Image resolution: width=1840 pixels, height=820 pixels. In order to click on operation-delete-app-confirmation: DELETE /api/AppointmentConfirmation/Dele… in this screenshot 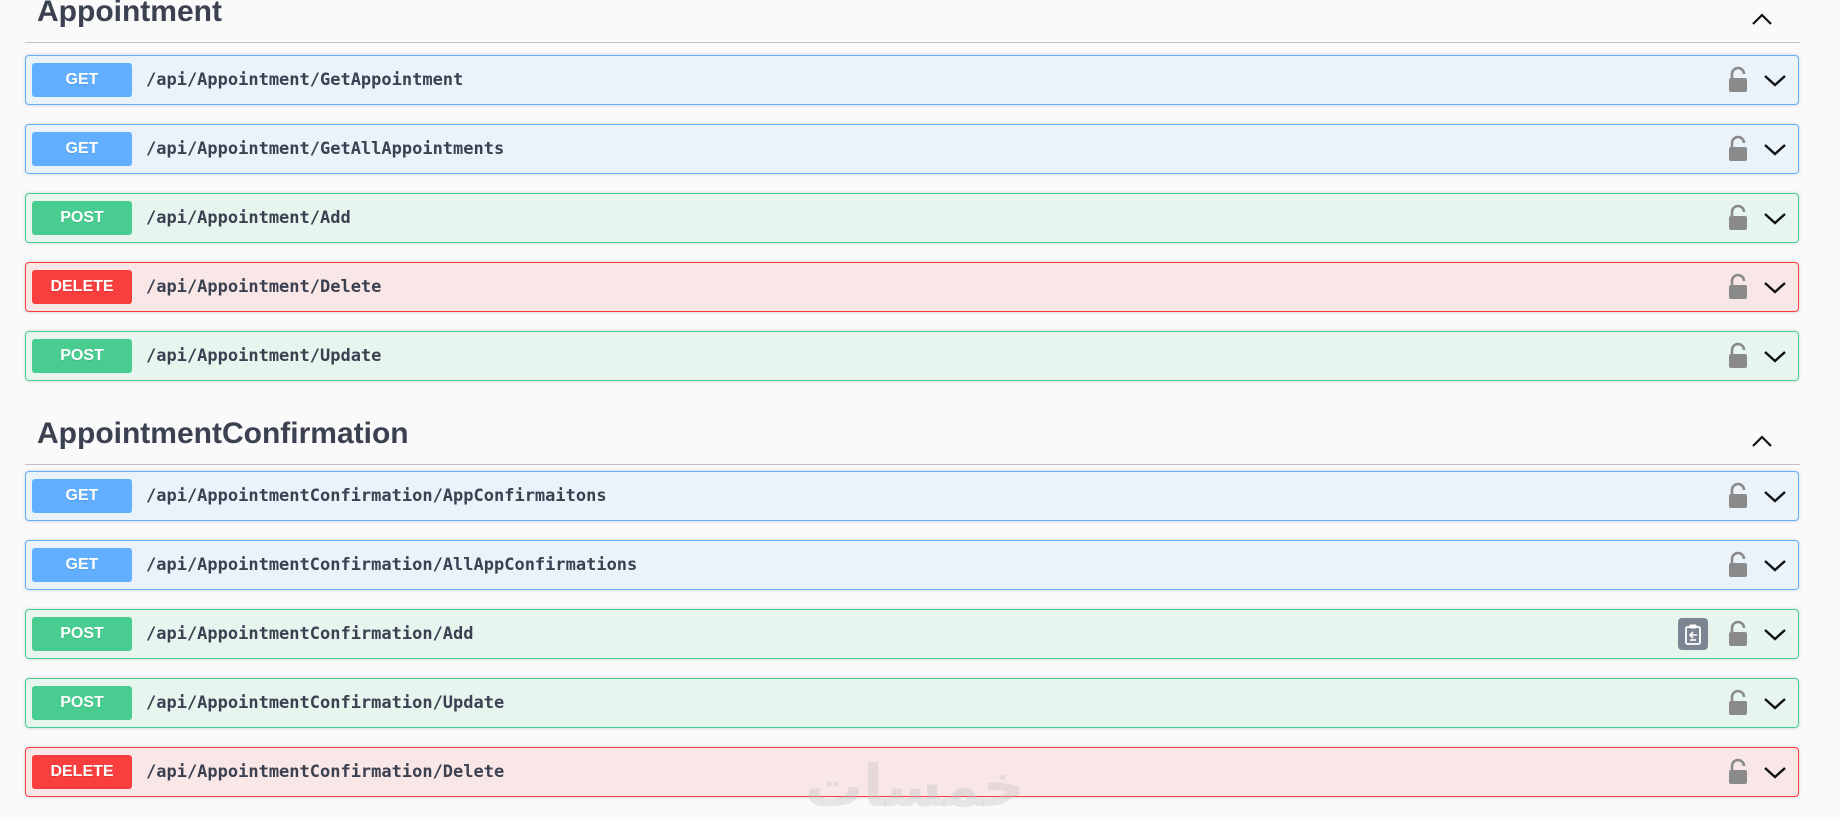, I will do `click(912, 772)`.